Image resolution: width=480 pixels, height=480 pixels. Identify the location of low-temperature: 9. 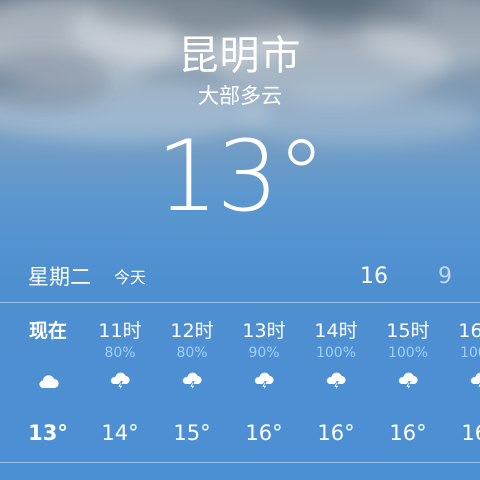
(445, 276).